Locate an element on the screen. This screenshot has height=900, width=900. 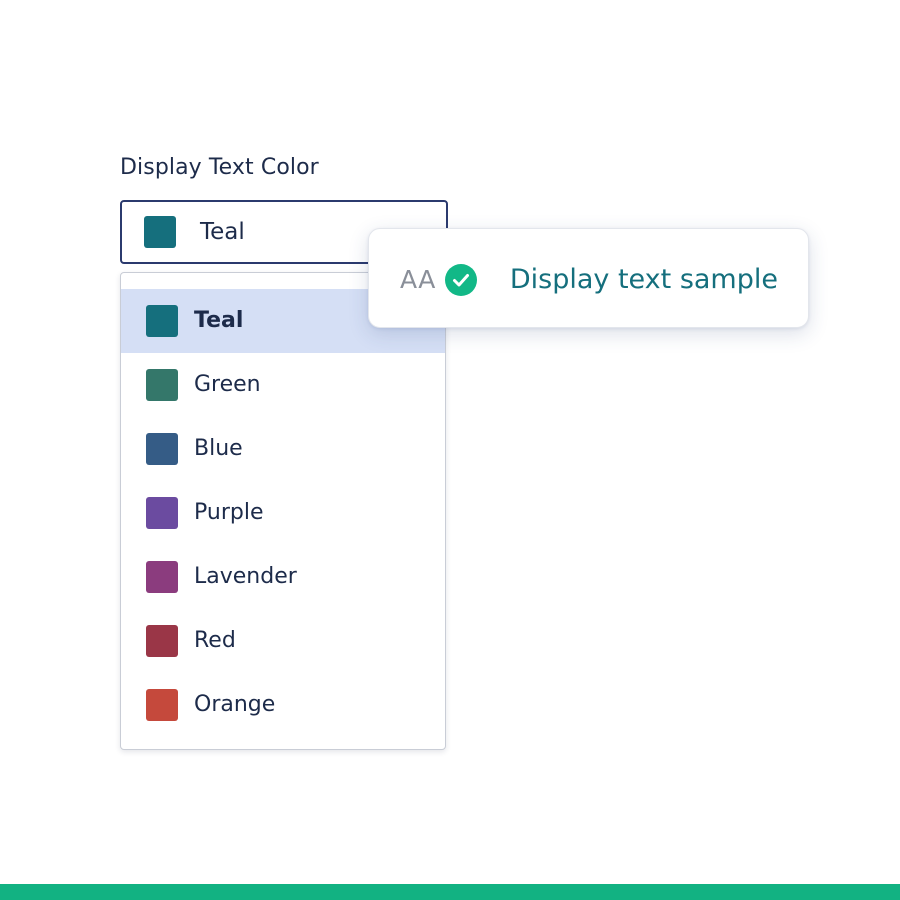
color-option-label: Red is located at coordinates (215, 640).